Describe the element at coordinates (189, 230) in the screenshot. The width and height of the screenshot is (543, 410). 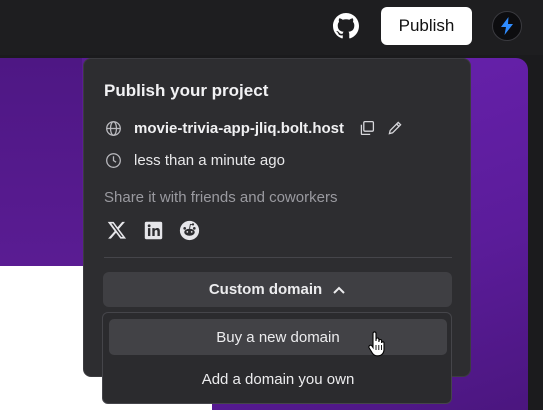
I see `reddit-icon` at that location.